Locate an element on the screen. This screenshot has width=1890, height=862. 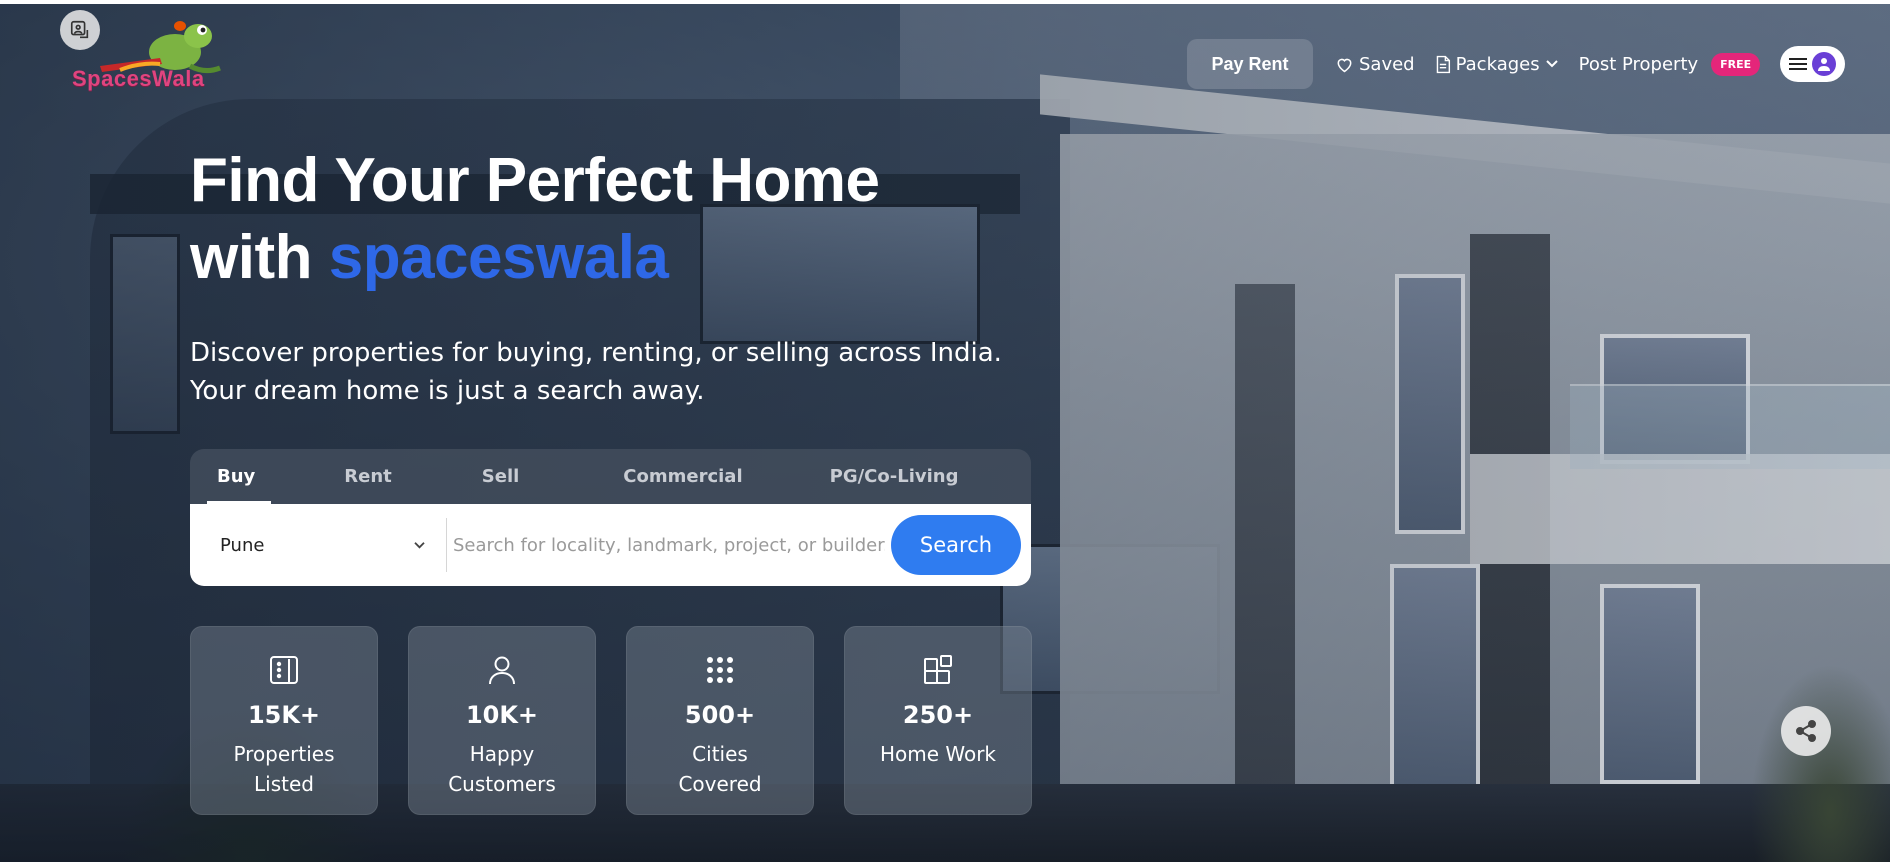
saved-label: Saved is located at coordinates (1387, 64).